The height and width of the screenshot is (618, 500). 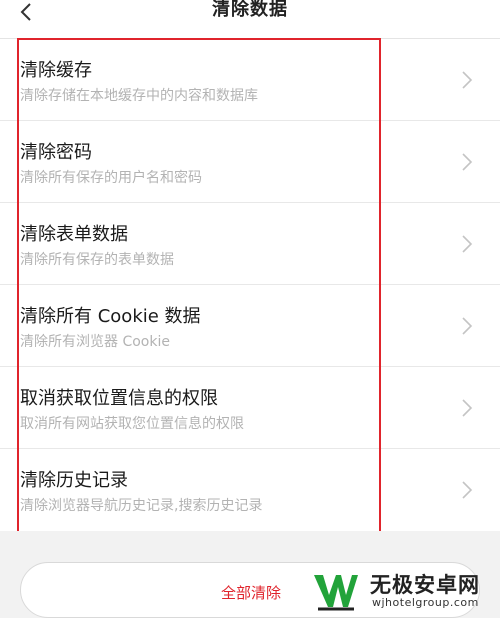 I want to click on list-item-clear-cookies: 清除所有 Cookie 数据 清除所有浏览器 Cookie, so click(x=250, y=326).